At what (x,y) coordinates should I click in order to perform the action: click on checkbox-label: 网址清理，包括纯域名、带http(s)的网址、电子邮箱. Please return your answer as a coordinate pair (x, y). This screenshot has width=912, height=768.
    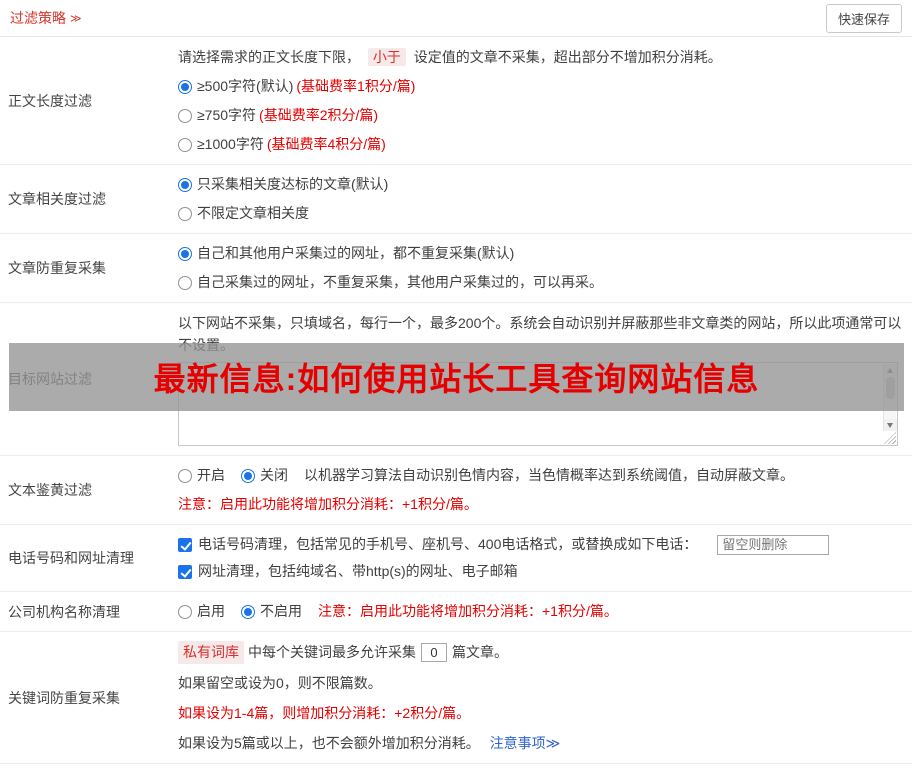
    Looking at the image, I should click on (358, 571).